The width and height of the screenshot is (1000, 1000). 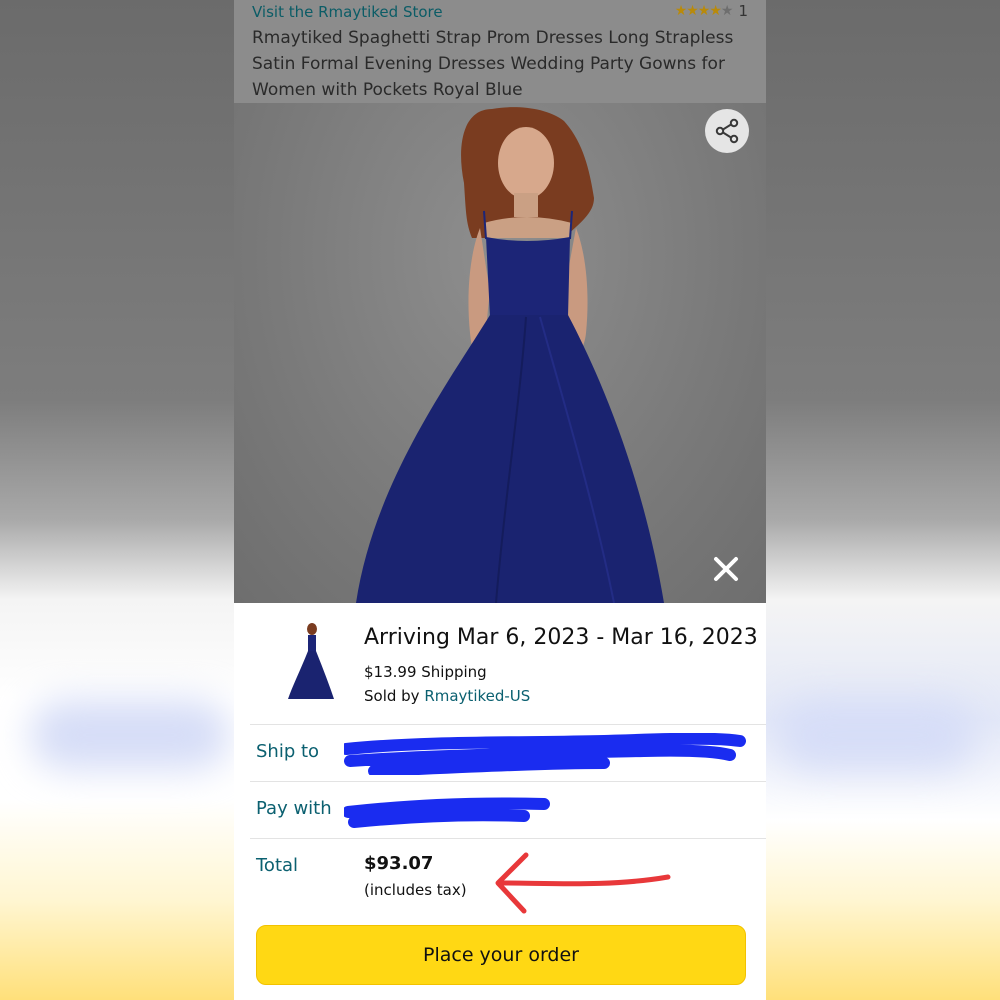 I want to click on total-amount: $93.07, so click(x=399, y=863).